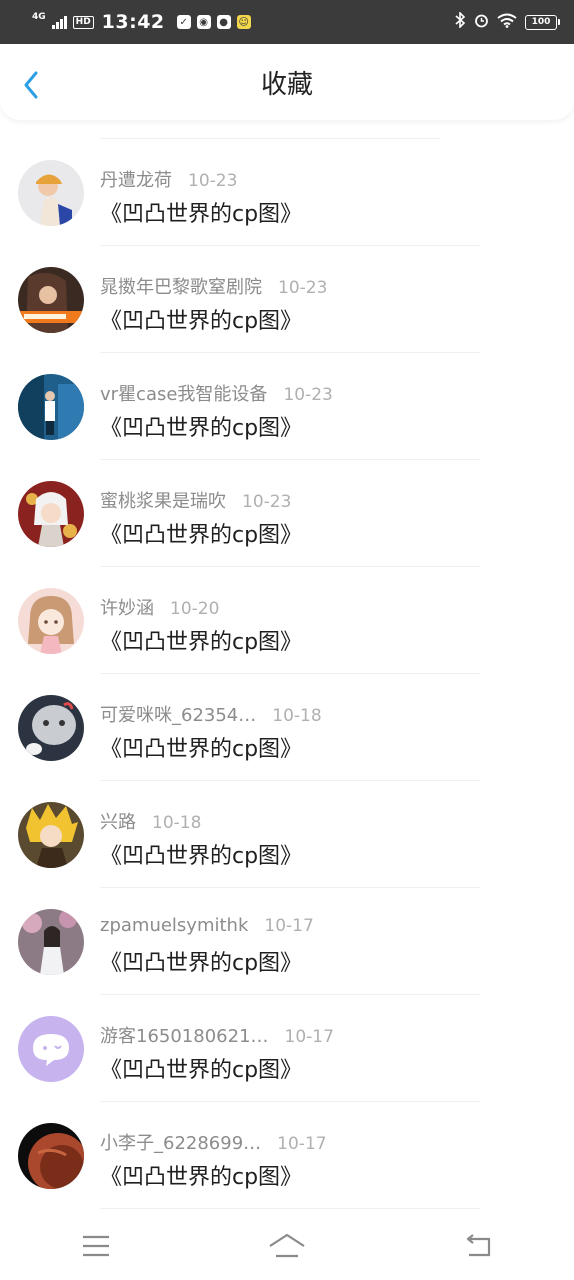 Image resolution: width=574 pixels, height=1280 pixels. What do you see at coordinates (59, 22) in the screenshot?
I see `signal-icon` at bounding box center [59, 22].